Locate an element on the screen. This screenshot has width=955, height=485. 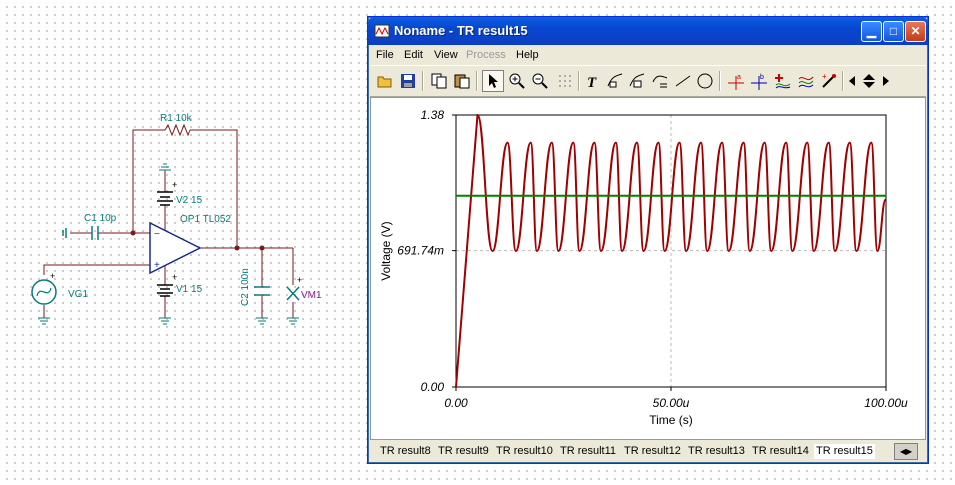
line-tool-icon is located at coordinates (683, 81).